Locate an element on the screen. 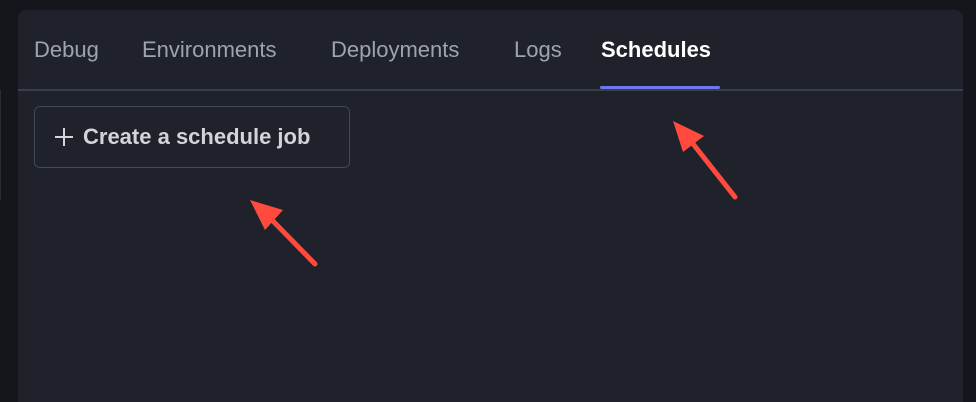 Image resolution: width=976 pixels, height=402 pixels. create-schedule-job-button: Create a schedule job is located at coordinates (192, 137).